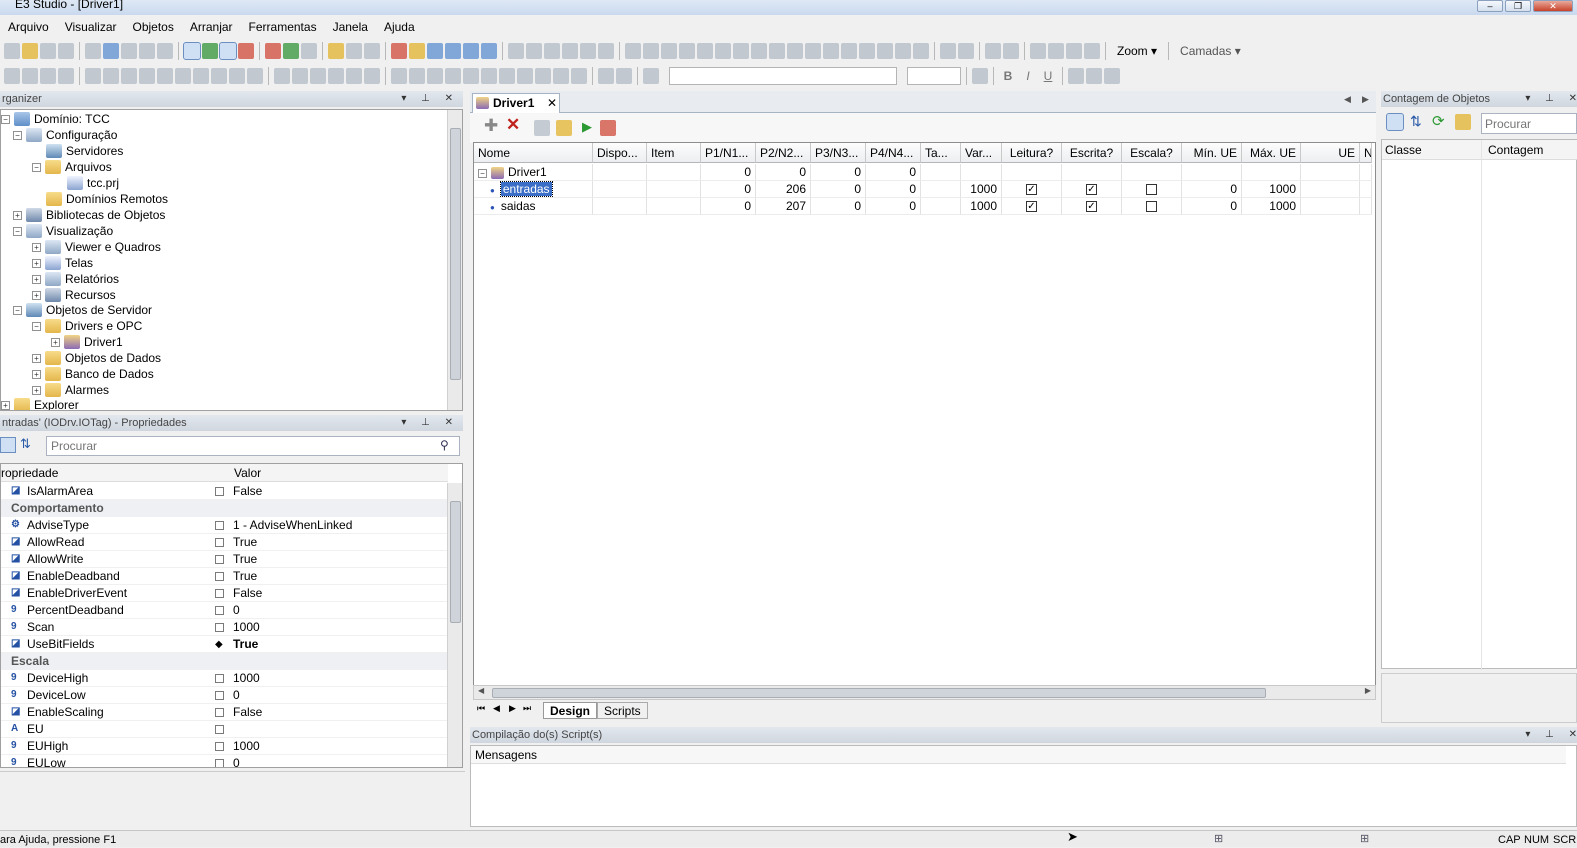 Image resolution: width=1577 pixels, height=848 pixels. What do you see at coordinates (211, 27) in the screenshot?
I see `menu-arranjar: Arranjar` at bounding box center [211, 27].